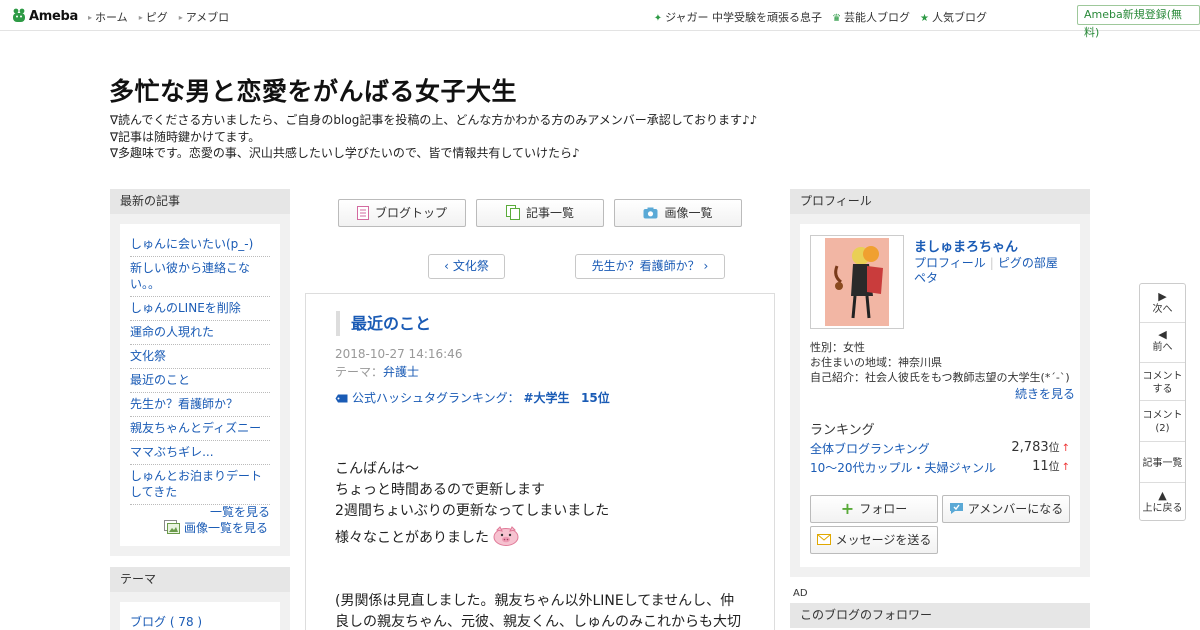 The width and height of the screenshot is (1200, 630). Describe the element at coordinates (200, 357) in the screenshot. I see `recent-article-link: 文化祭` at that location.